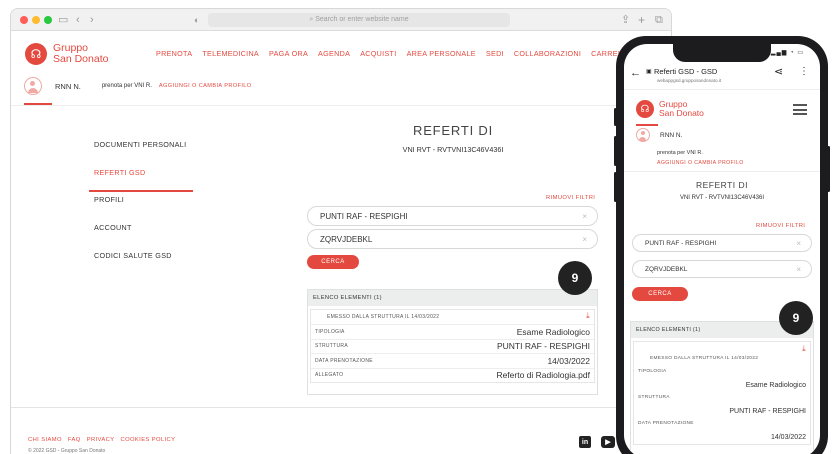 This screenshot has width=832, height=454. I want to click on code-filter-input: ZQRVJDEBKL ×, so click(452, 239).